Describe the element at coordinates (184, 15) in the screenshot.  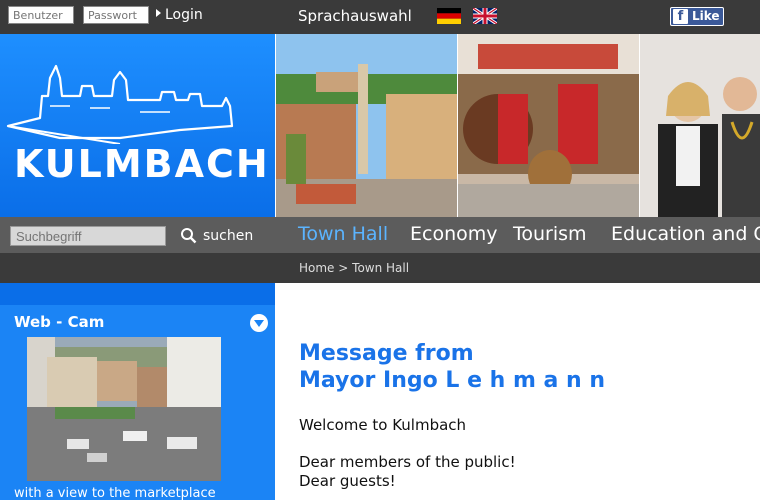
I see `login-label: Login` at that location.